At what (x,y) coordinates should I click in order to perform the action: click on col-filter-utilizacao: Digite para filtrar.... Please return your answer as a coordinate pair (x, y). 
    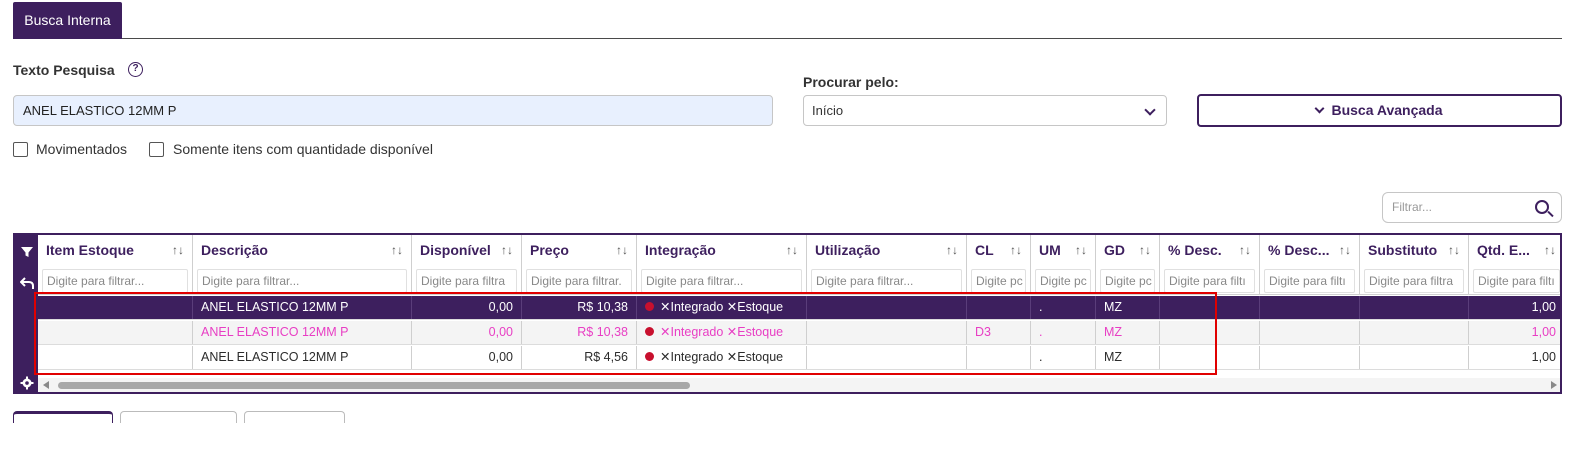
    Looking at the image, I should click on (887, 280).